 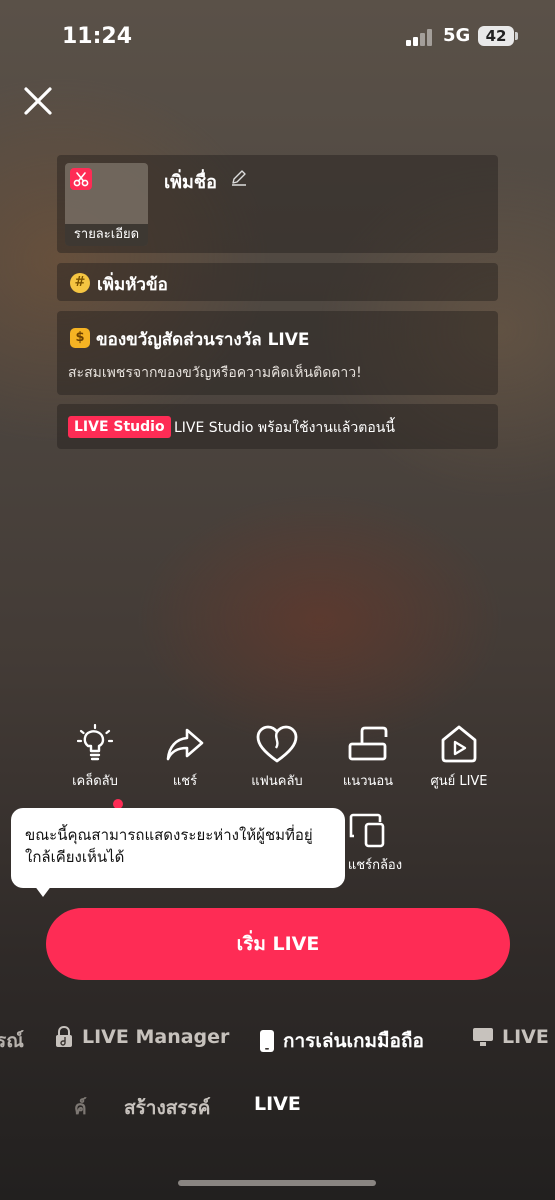 I want to click on tool-share-camera-label: แชร์กล้อง, so click(x=375, y=865).